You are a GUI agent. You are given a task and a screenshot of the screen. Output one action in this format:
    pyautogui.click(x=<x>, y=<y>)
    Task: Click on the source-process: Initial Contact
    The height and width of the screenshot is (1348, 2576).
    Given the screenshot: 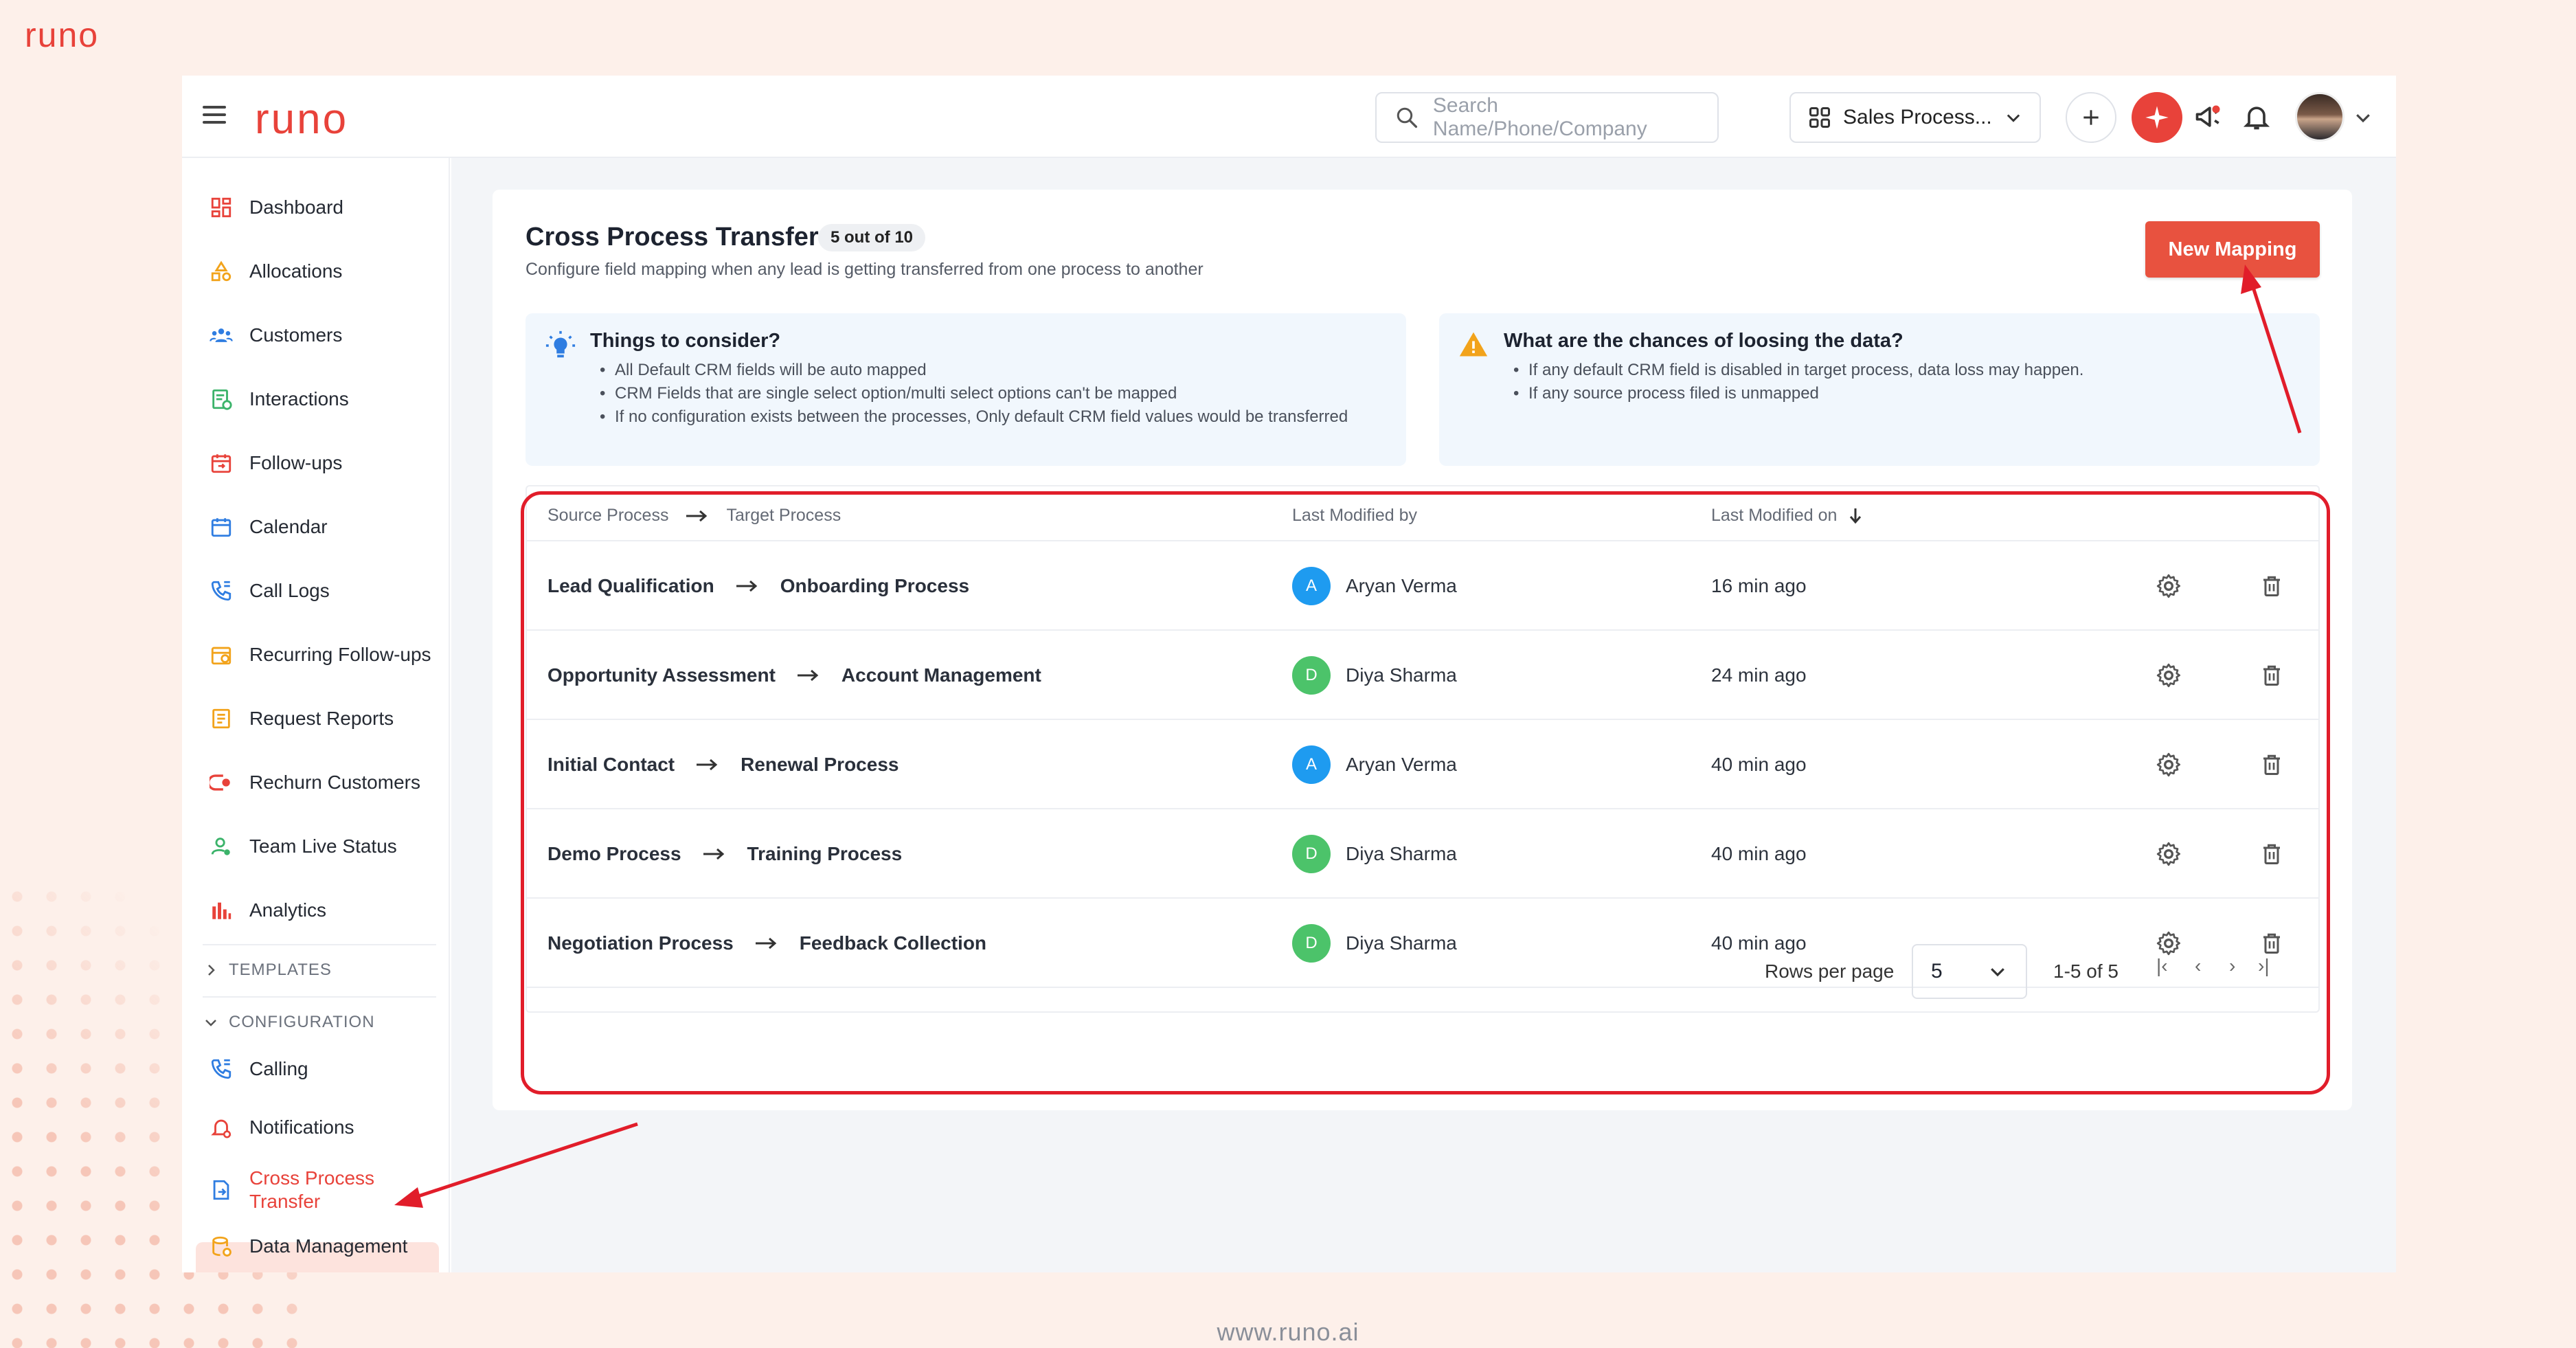 What is the action you would take?
    pyautogui.click(x=611, y=764)
    